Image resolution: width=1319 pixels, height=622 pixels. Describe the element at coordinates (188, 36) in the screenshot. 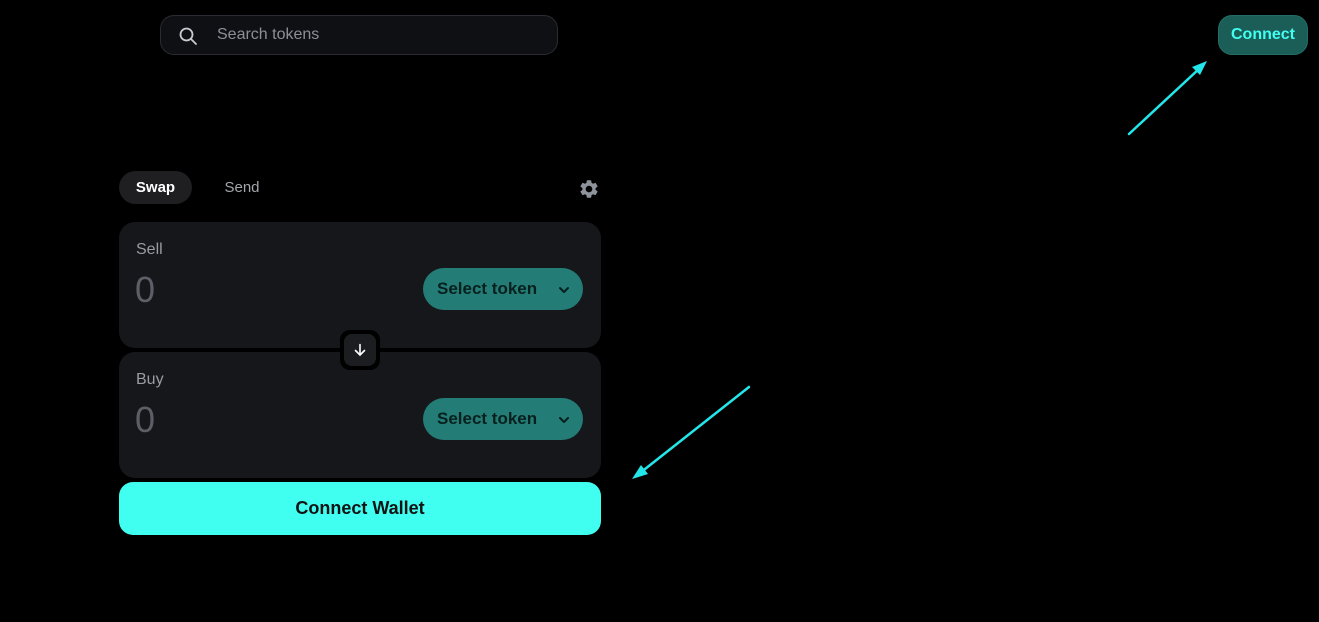

I see `search-icon` at that location.